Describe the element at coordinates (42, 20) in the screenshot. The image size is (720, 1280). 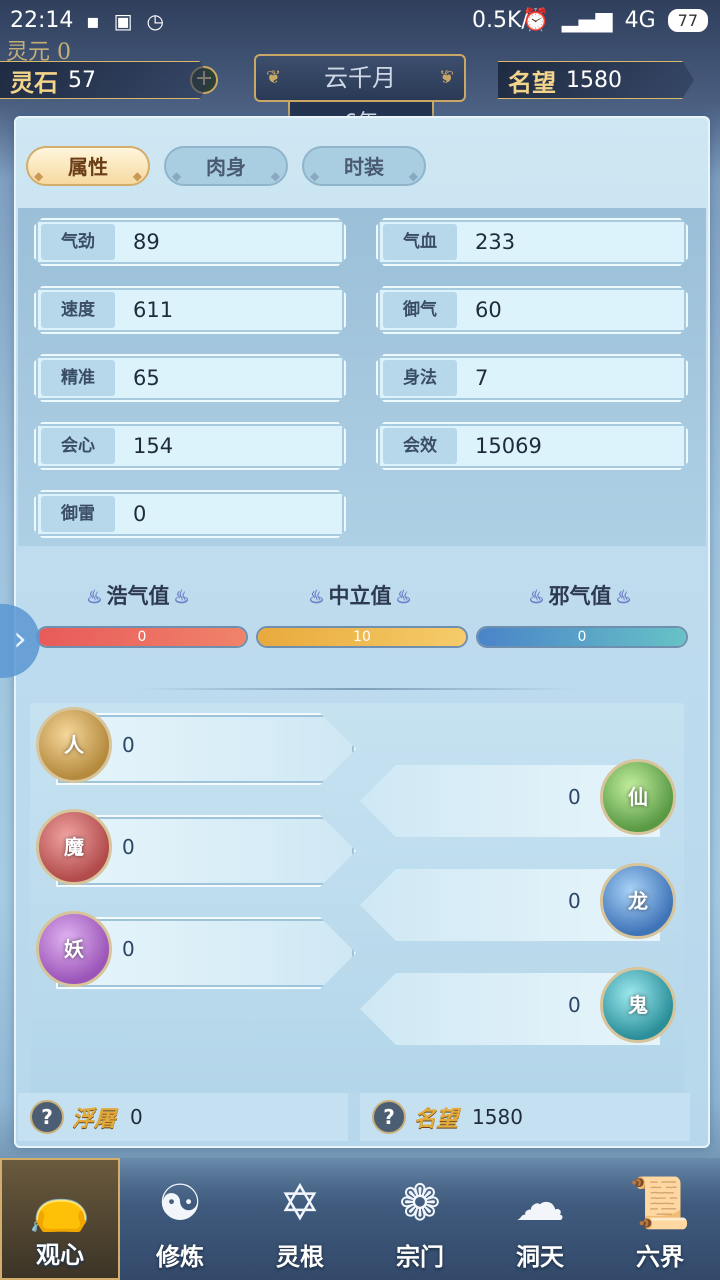
I see `status-time: 22:14` at that location.